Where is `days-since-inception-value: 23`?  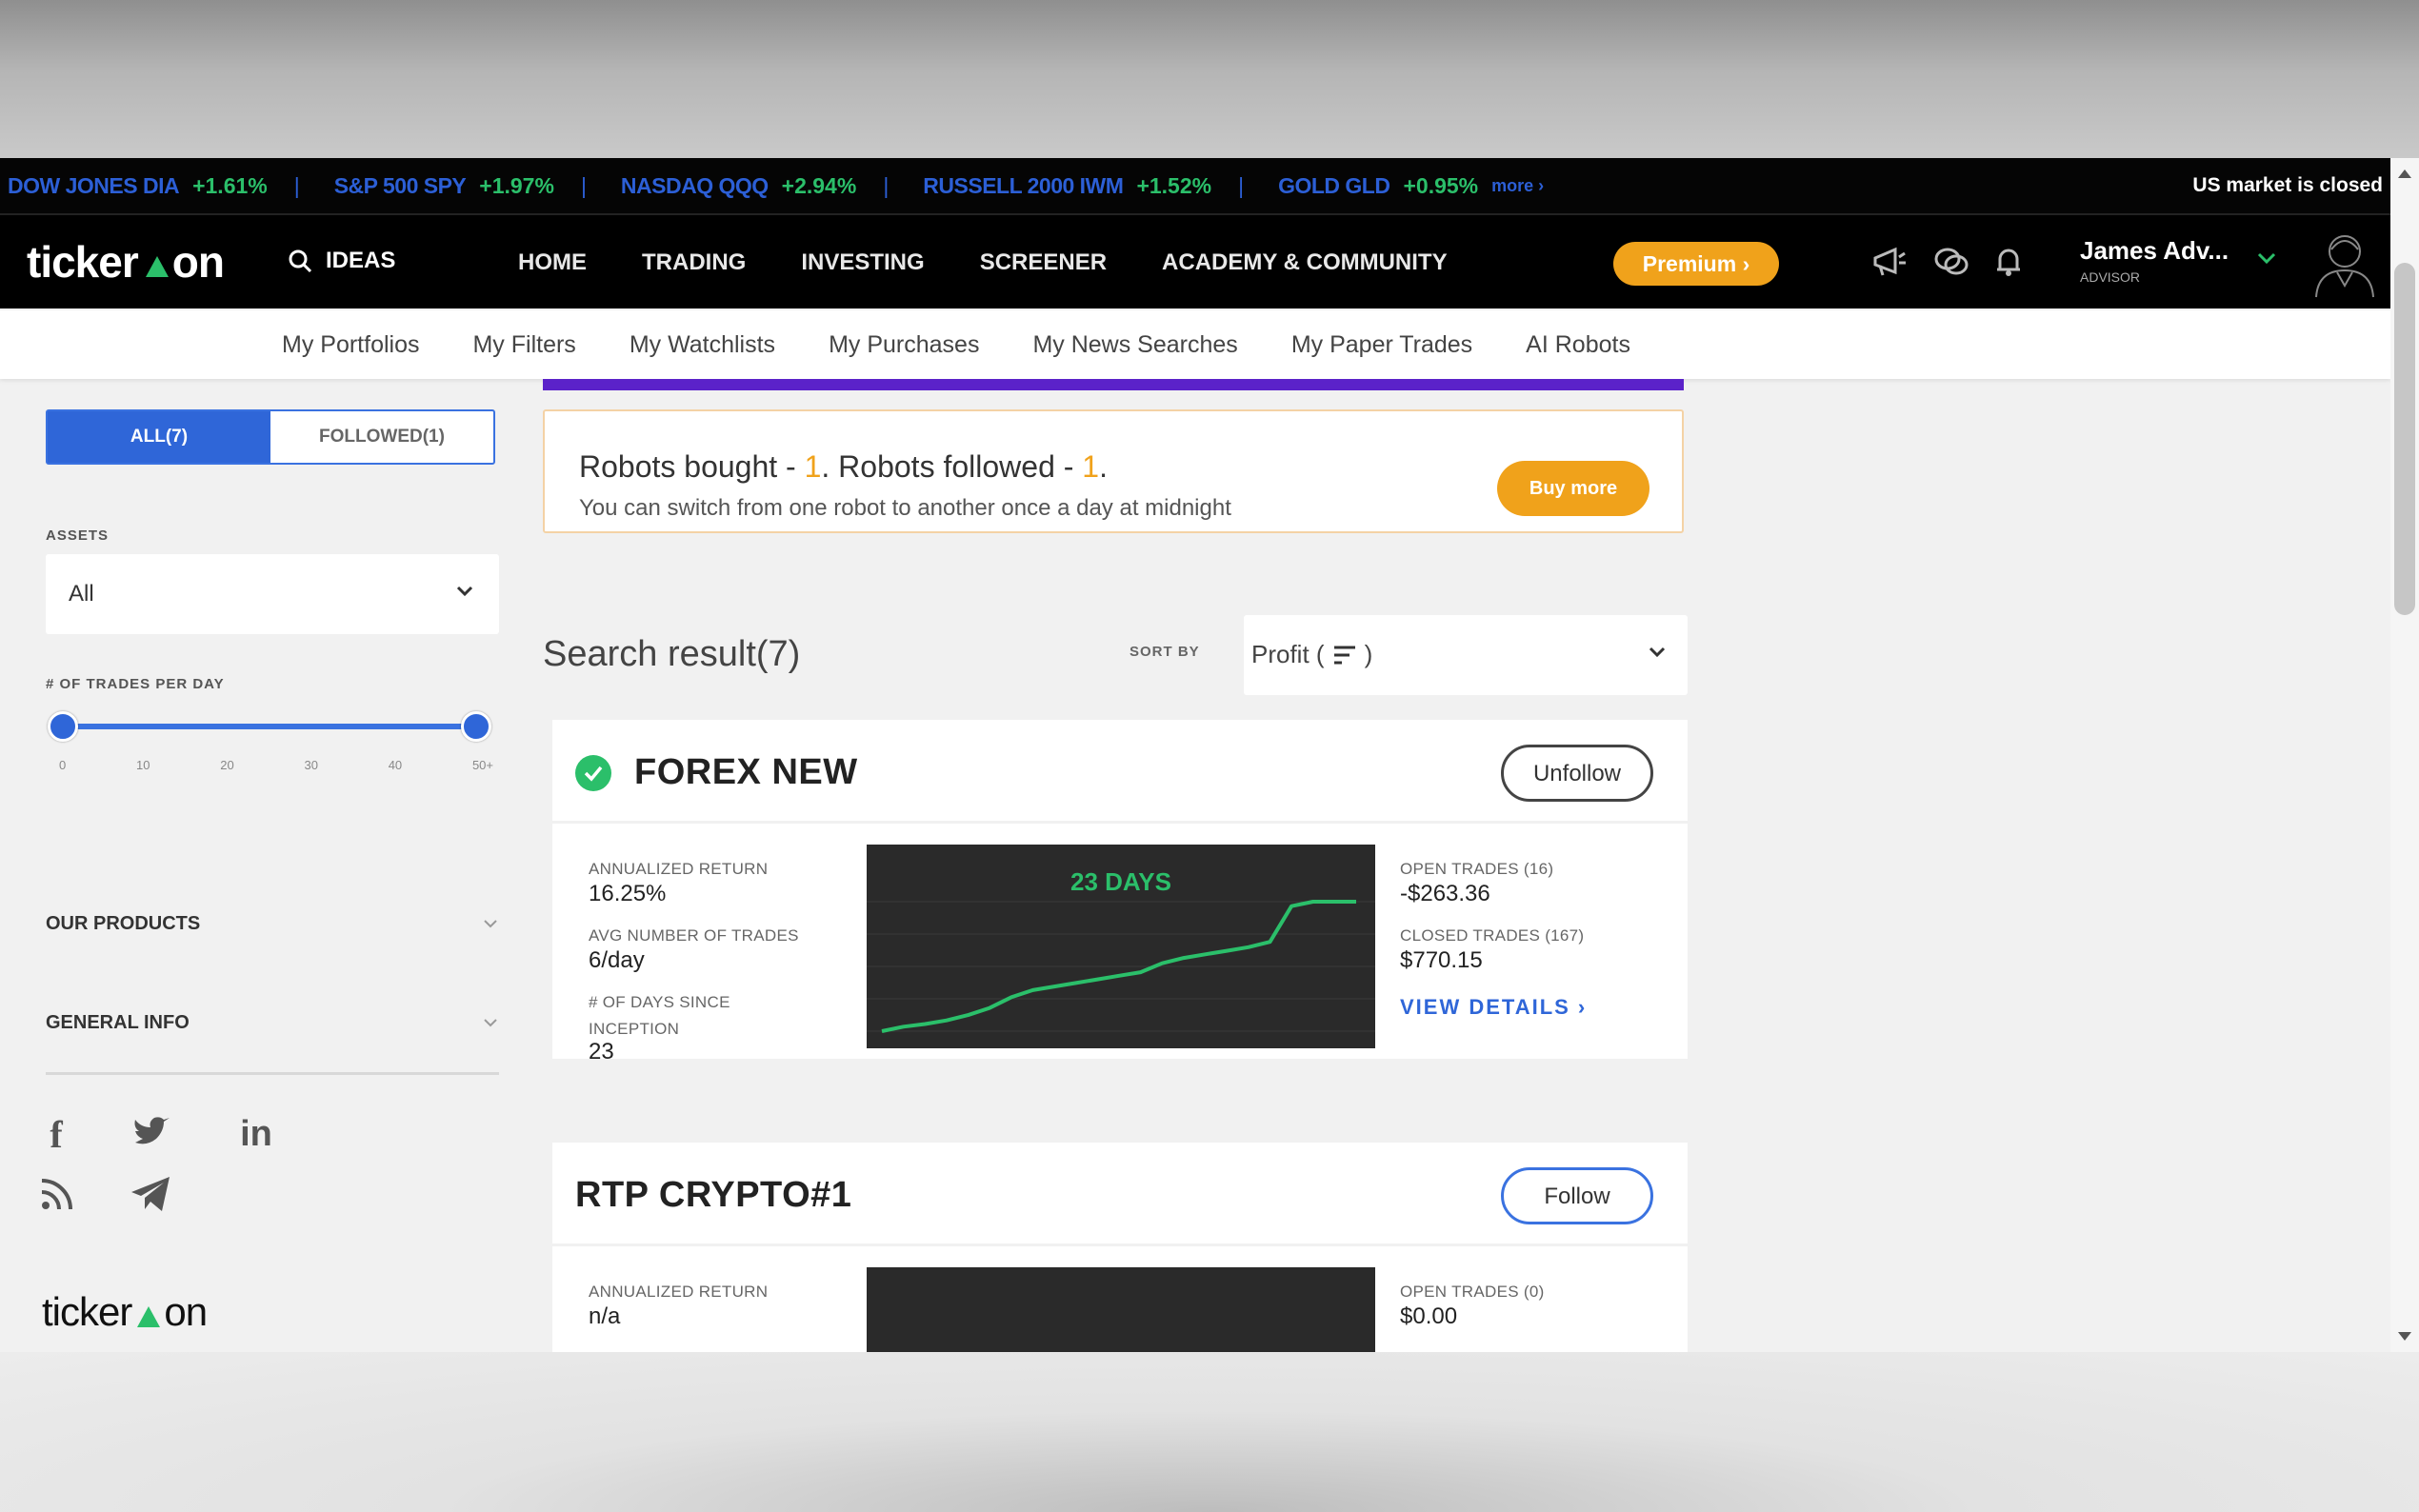
days-since-inception-value: 23 is located at coordinates (601, 1051).